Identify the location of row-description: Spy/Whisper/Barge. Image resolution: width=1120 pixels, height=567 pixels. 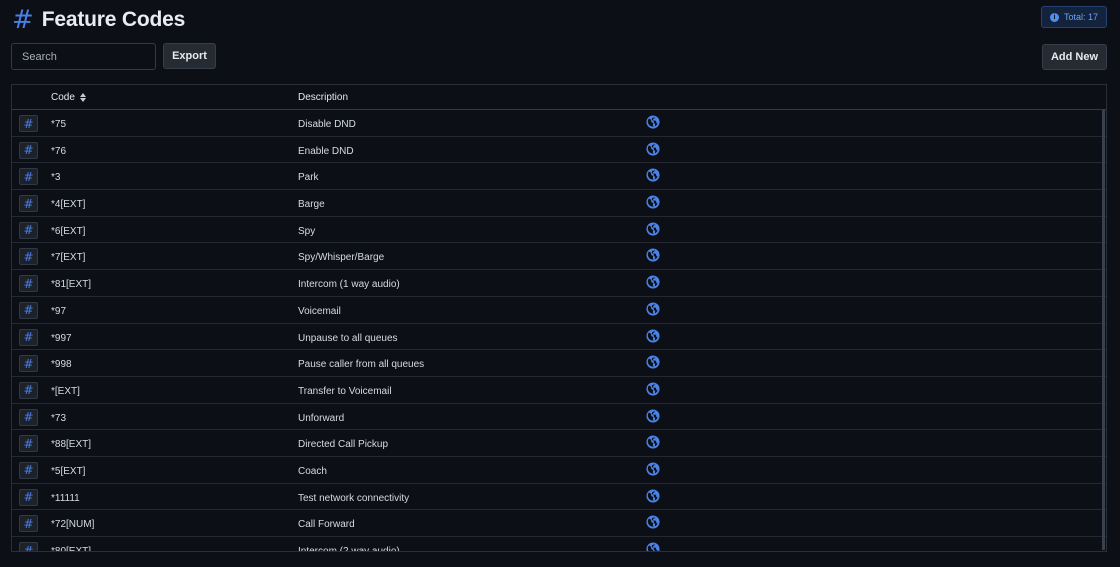
(341, 258).